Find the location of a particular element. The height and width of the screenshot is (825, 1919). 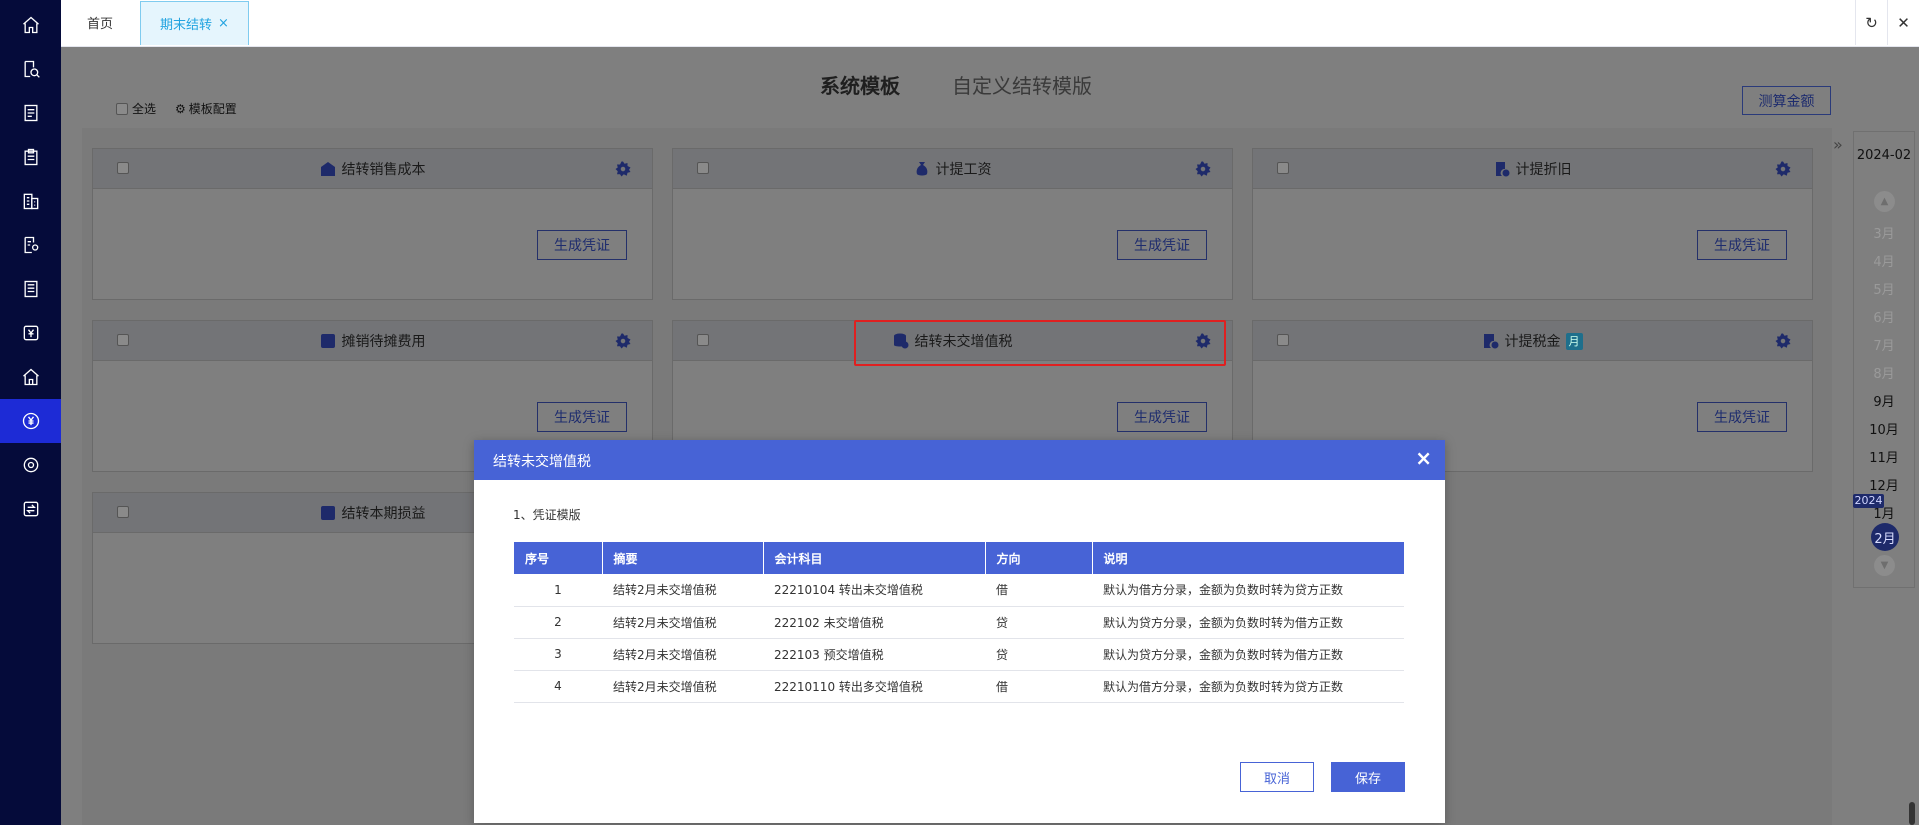

template-config-link: ⚙ 模板配置 is located at coordinates (206, 108).